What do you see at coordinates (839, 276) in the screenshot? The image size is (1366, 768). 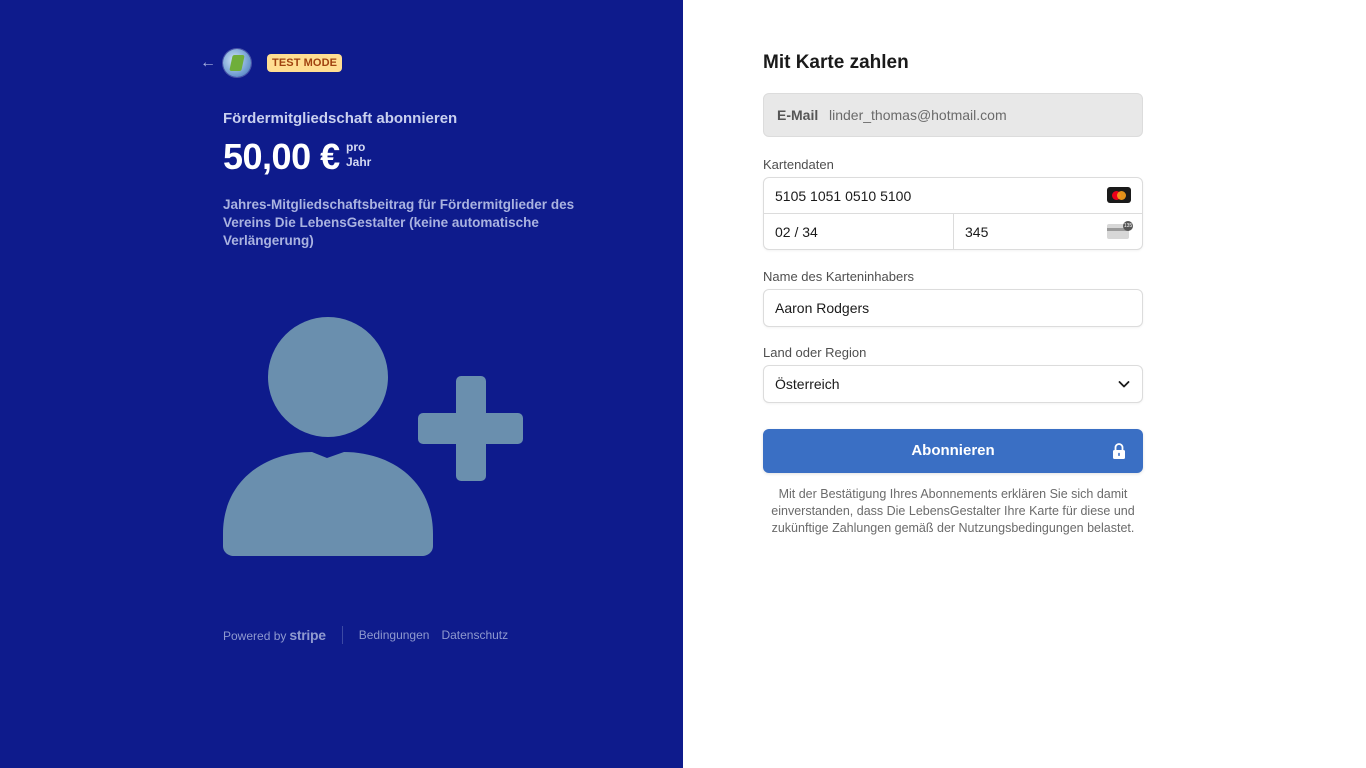 I see `cardholder-name-label: Name des Karteninhabers` at bounding box center [839, 276].